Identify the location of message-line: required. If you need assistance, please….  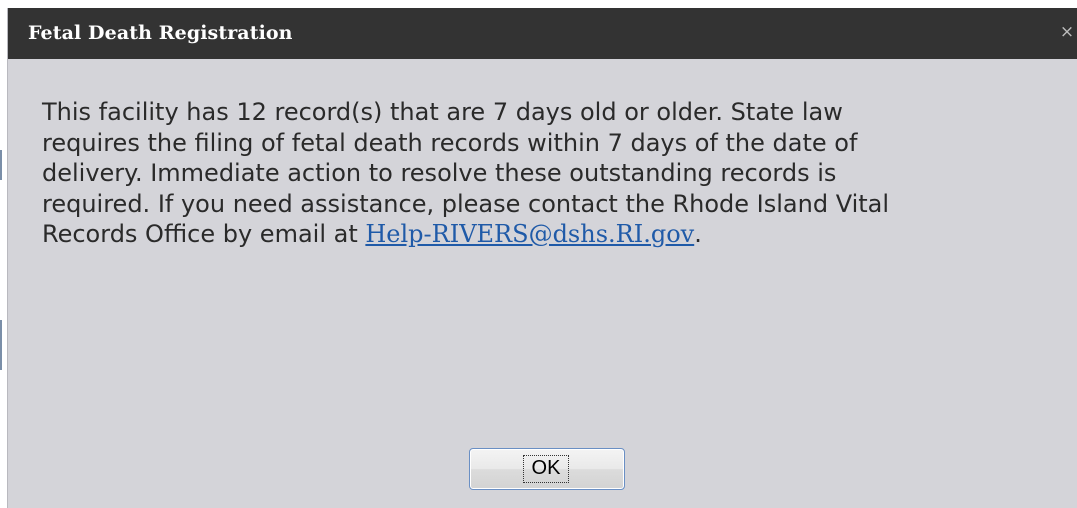
(466, 203).